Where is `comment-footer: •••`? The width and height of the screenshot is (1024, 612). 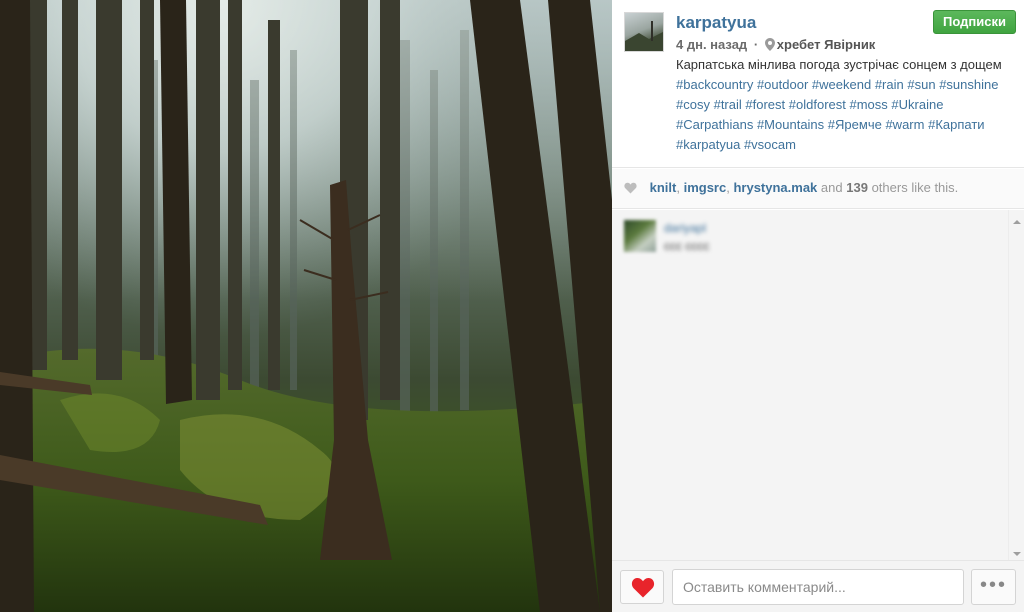 comment-footer: ••• is located at coordinates (818, 586).